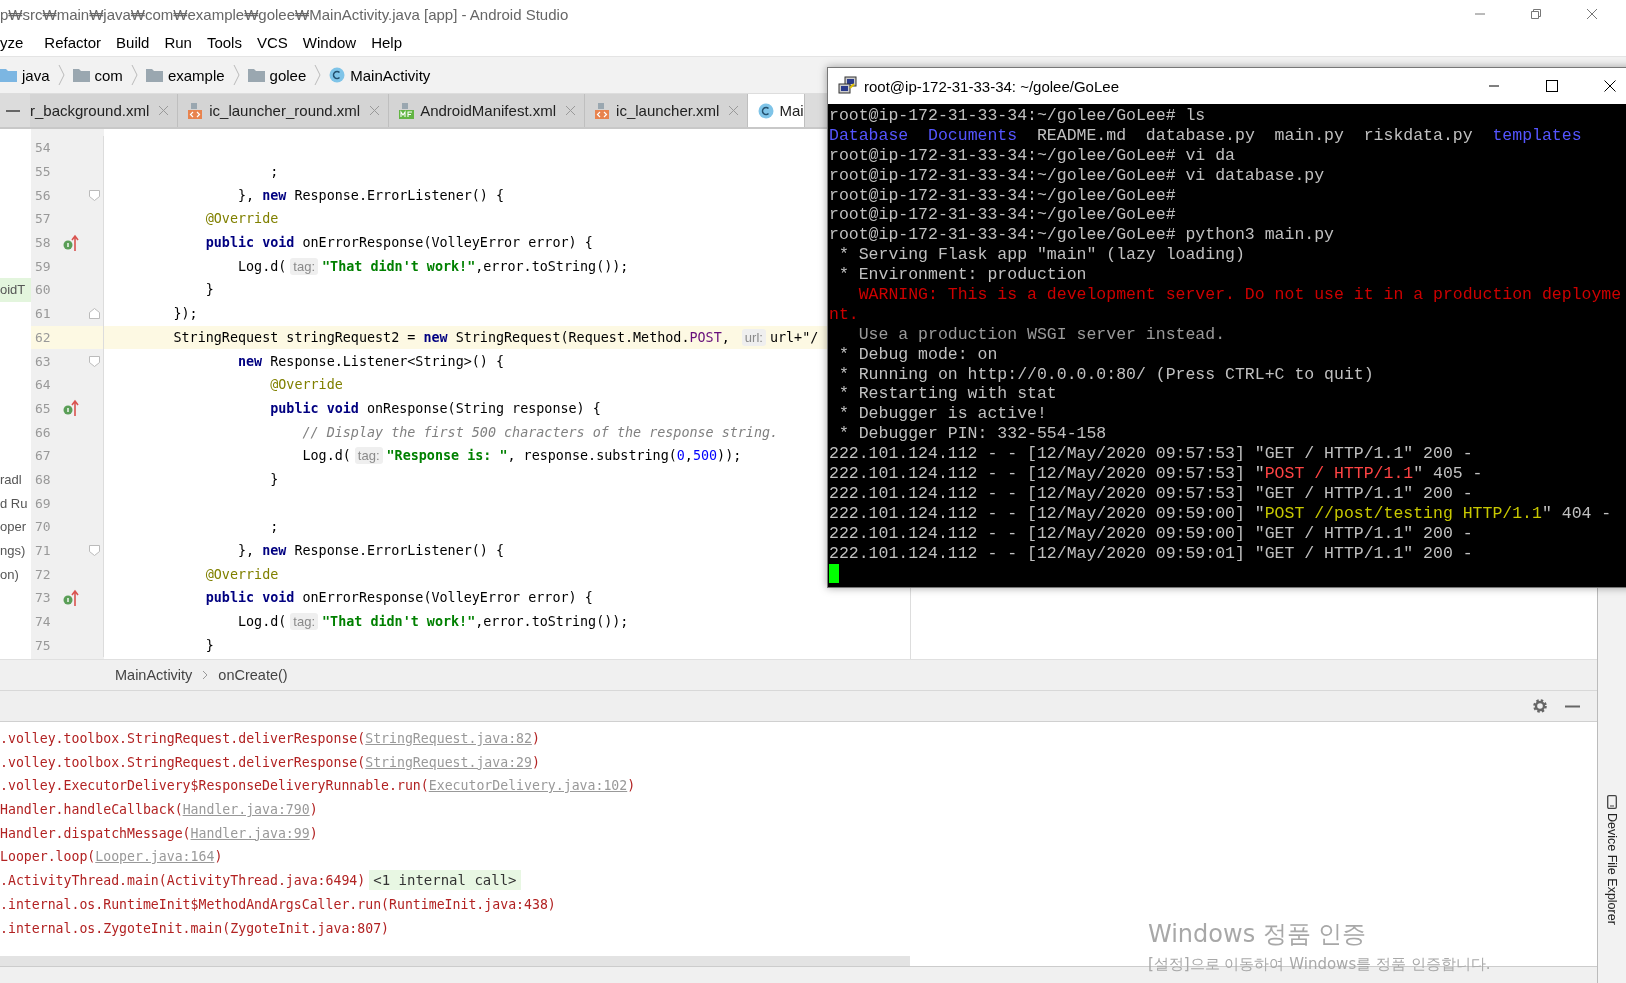  Describe the element at coordinates (1041, 255) in the screenshot. I see `terminal-line: * Serving Flask app "main" (lazy loading)` at that location.